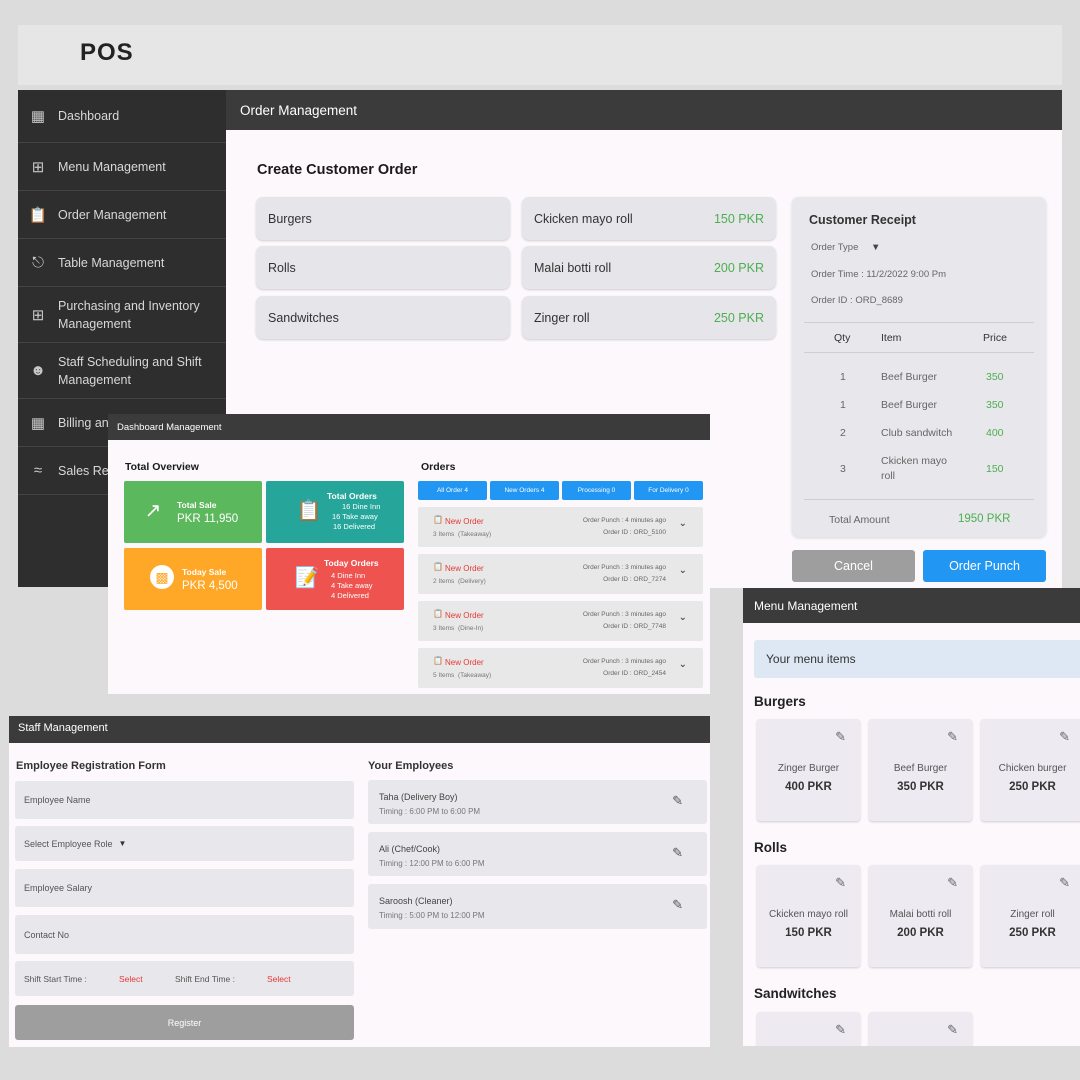 The width and height of the screenshot is (1080, 1080). Describe the element at coordinates (383, 317) in the screenshot. I see `category-button-sandwitches: Sandwitches` at that location.